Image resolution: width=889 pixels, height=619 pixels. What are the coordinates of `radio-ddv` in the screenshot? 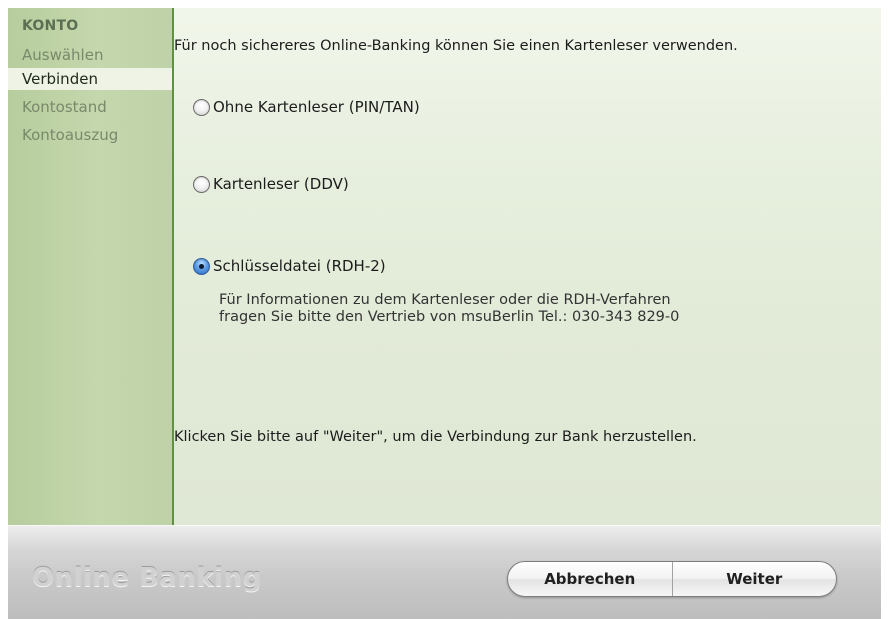 It's located at (201, 184).